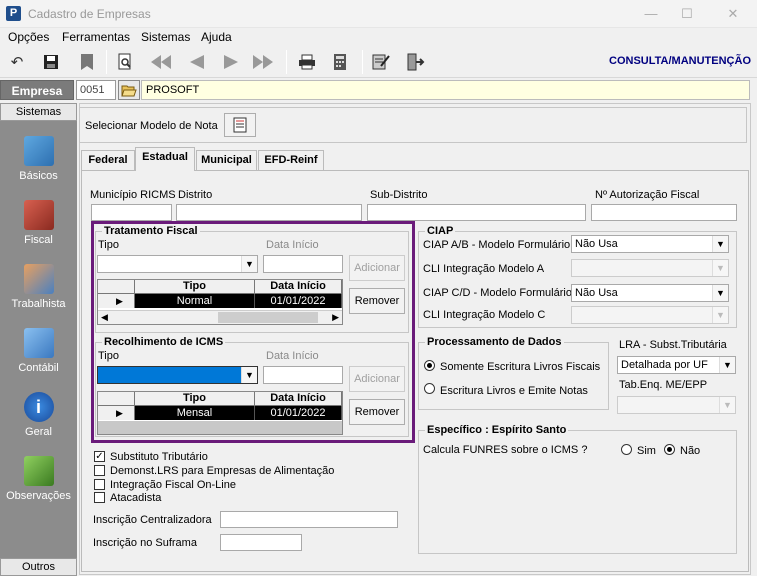 The image size is (757, 576). Describe the element at coordinates (669, 449) in the screenshot. I see `funres-nao-radio` at that location.